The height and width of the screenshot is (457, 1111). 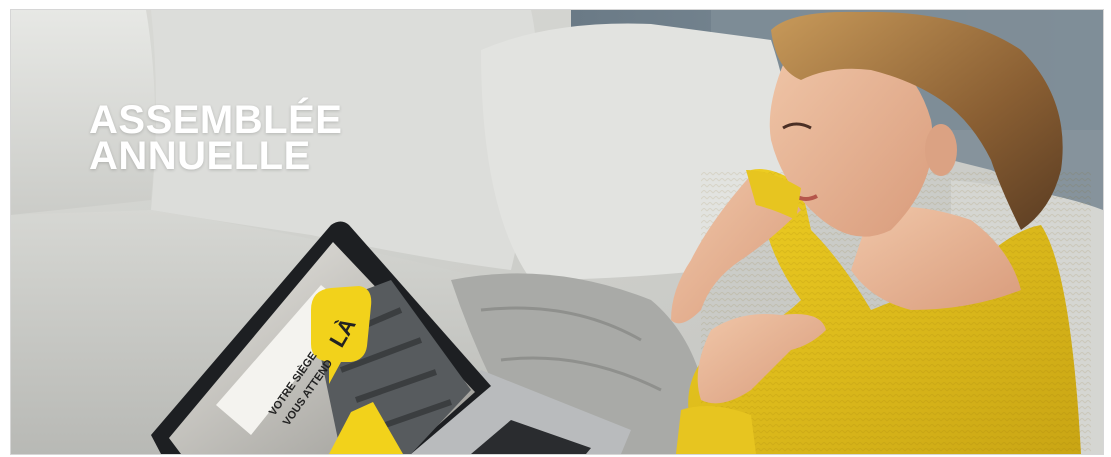 What do you see at coordinates (941, 150) in the screenshot?
I see `woman-ear` at bounding box center [941, 150].